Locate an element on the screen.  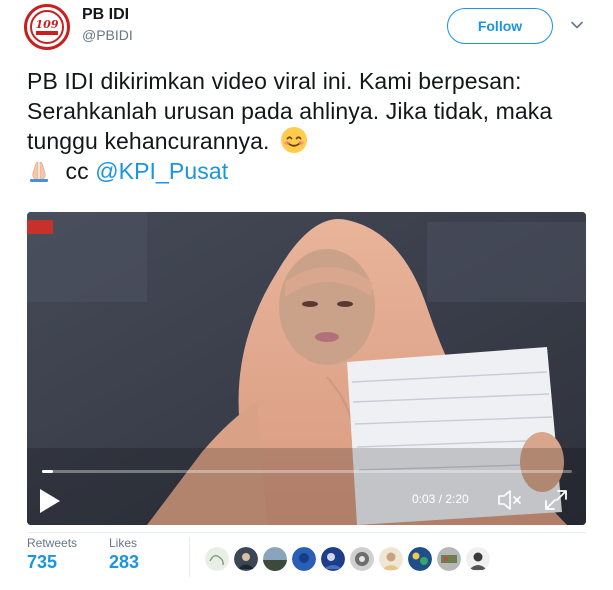
cc-text: cc is located at coordinates (77, 171).